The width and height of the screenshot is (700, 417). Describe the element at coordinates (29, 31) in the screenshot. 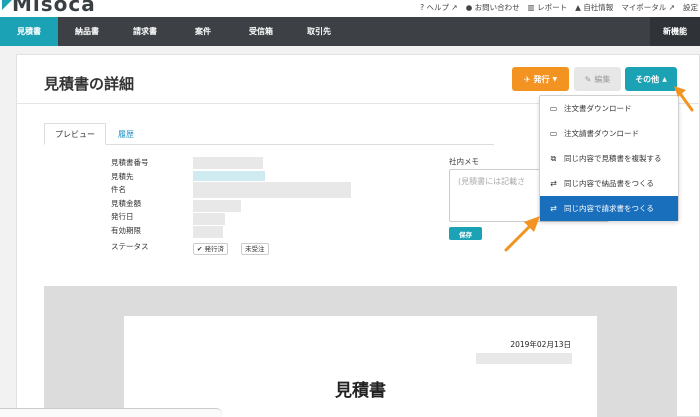

I see `nav-item-estimates: 見積書` at that location.